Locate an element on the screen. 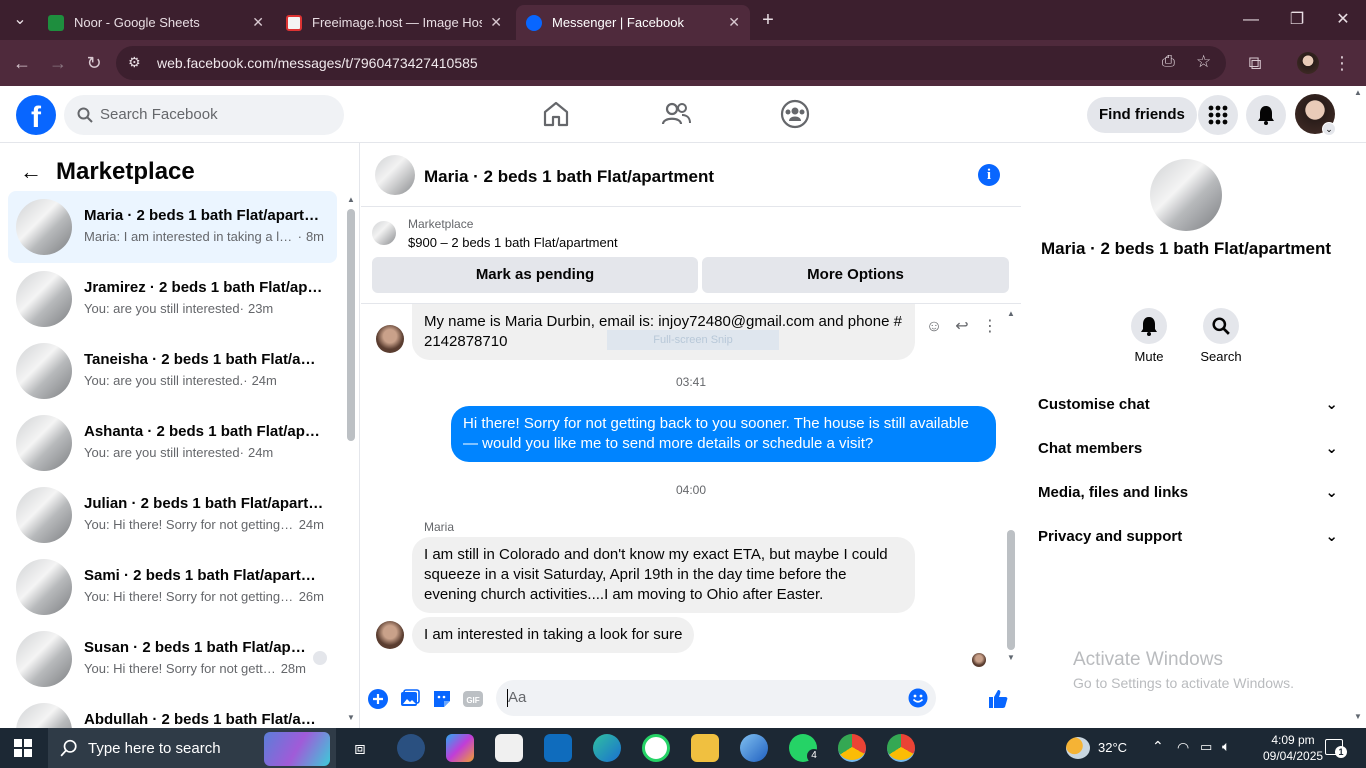  like-icon is located at coordinates (998, 699).